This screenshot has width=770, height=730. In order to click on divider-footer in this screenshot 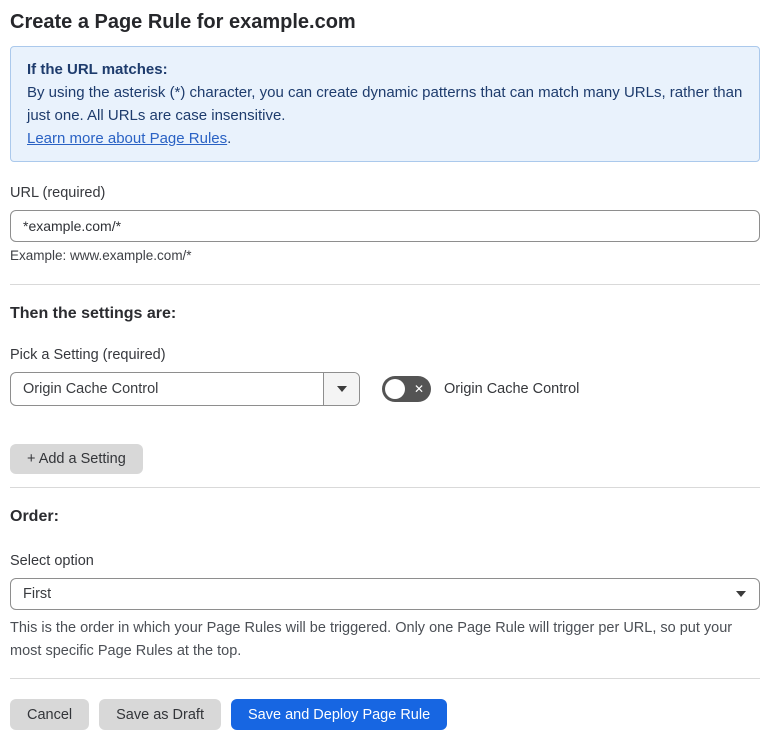, I will do `click(385, 678)`.